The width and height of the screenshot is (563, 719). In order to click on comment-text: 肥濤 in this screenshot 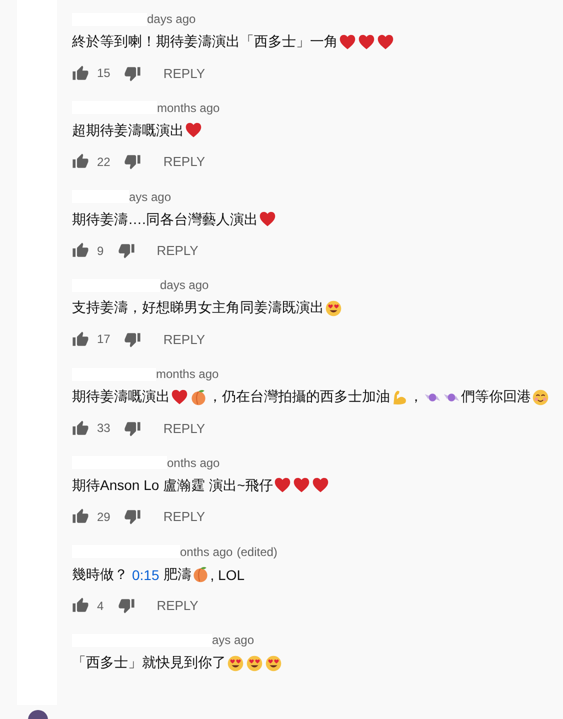, I will do `click(177, 575)`.